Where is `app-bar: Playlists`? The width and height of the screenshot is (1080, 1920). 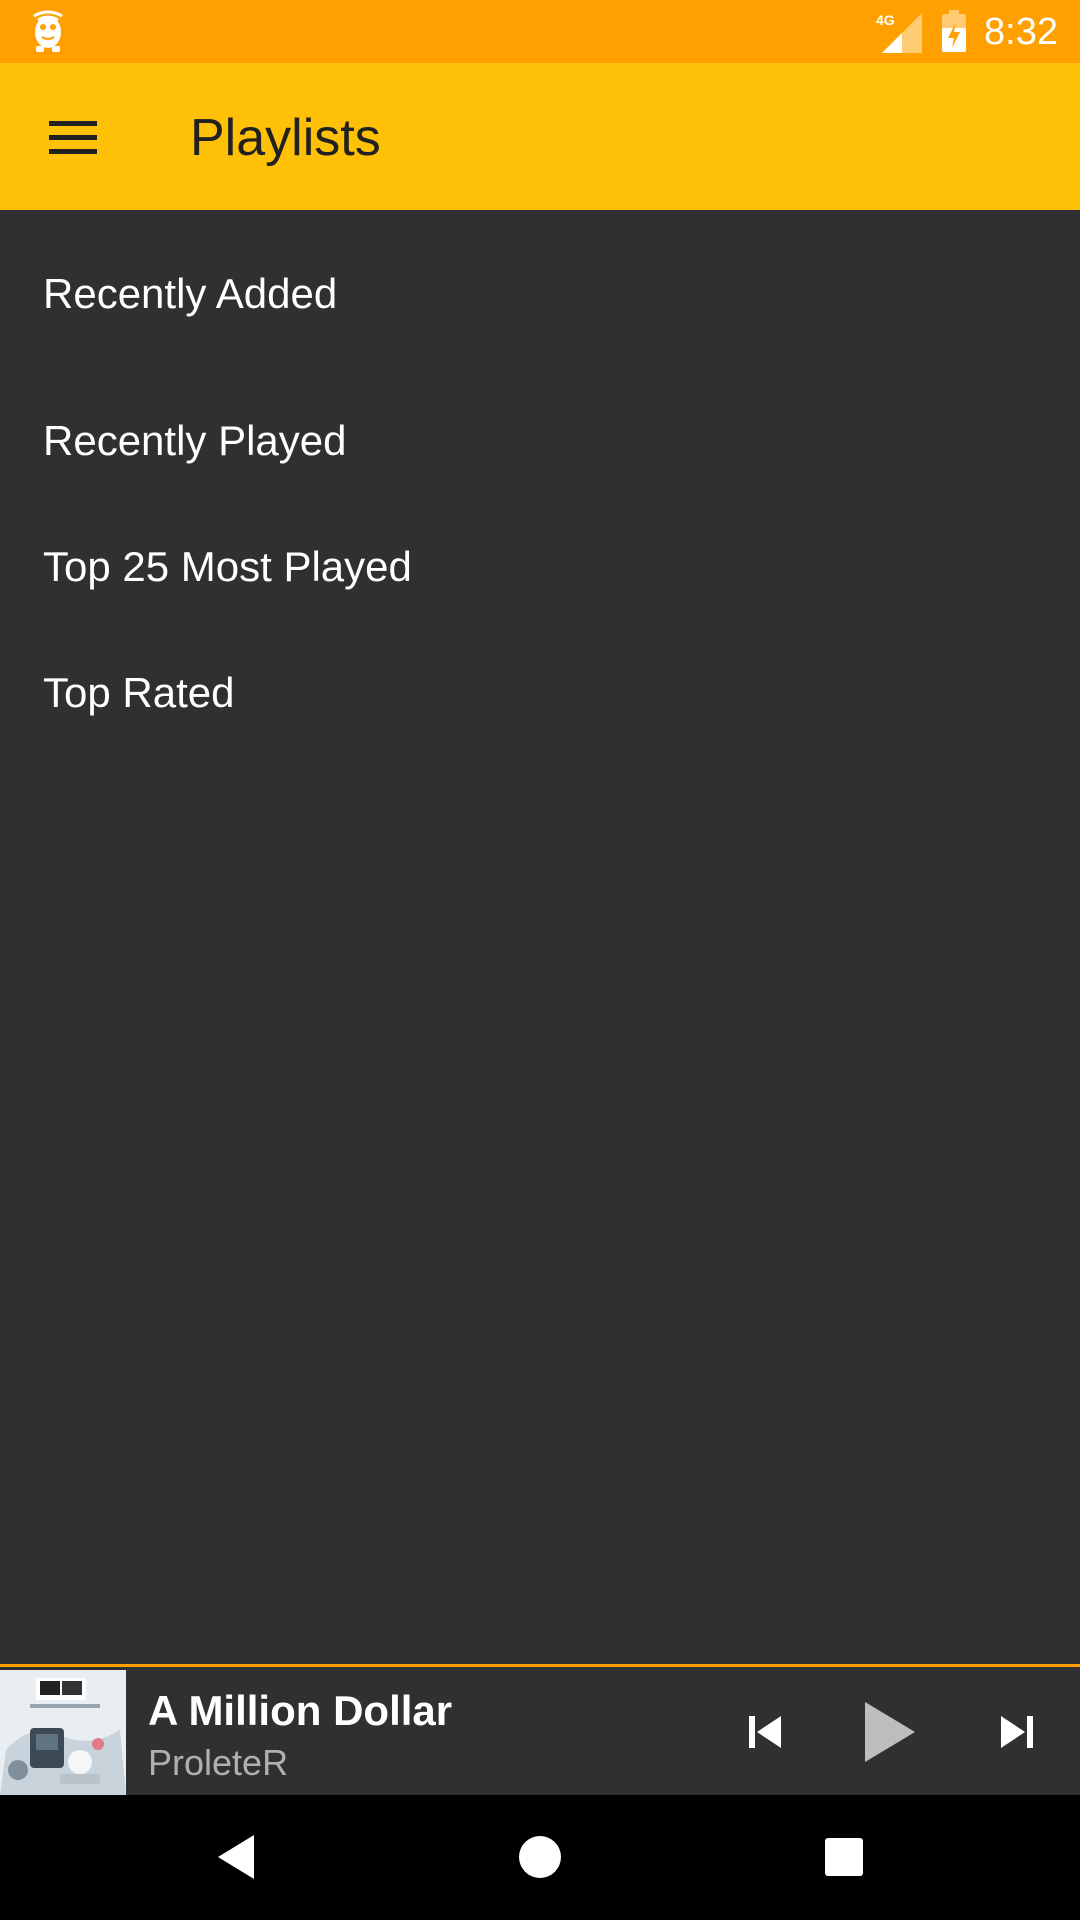 app-bar: Playlists is located at coordinates (540, 136).